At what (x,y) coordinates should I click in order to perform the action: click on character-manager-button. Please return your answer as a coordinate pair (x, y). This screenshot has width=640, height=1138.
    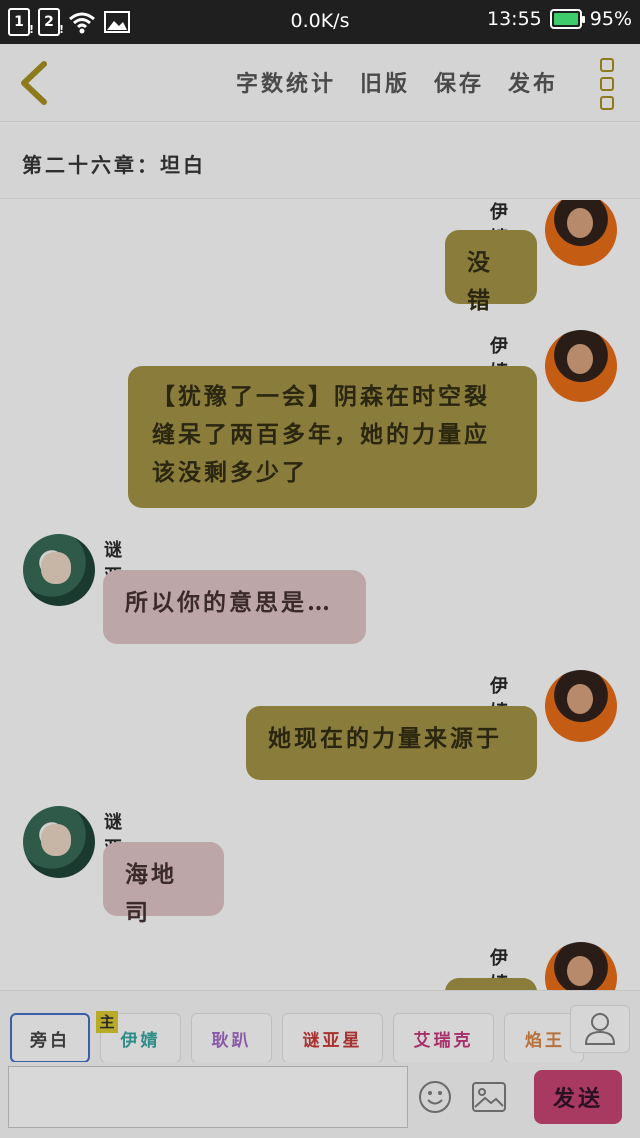
    Looking at the image, I should click on (600, 1029).